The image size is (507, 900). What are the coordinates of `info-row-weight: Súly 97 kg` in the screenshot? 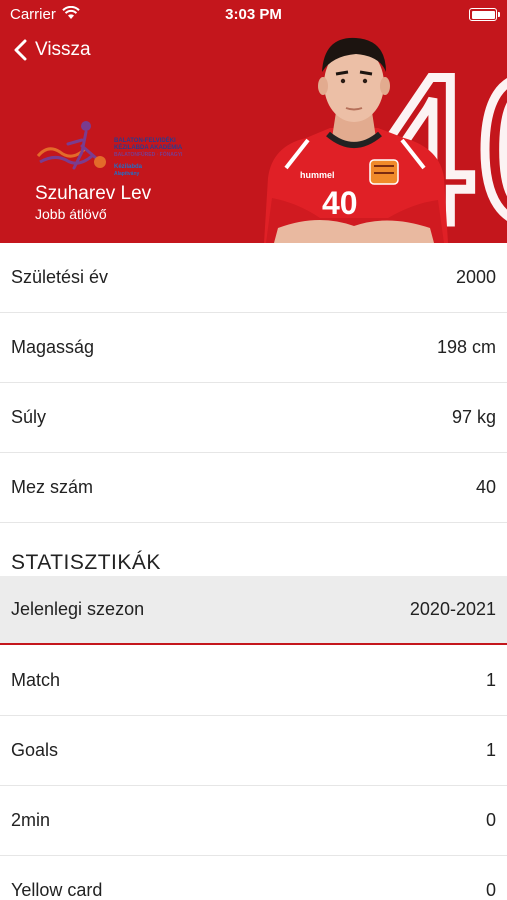 It's located at (253, 418).